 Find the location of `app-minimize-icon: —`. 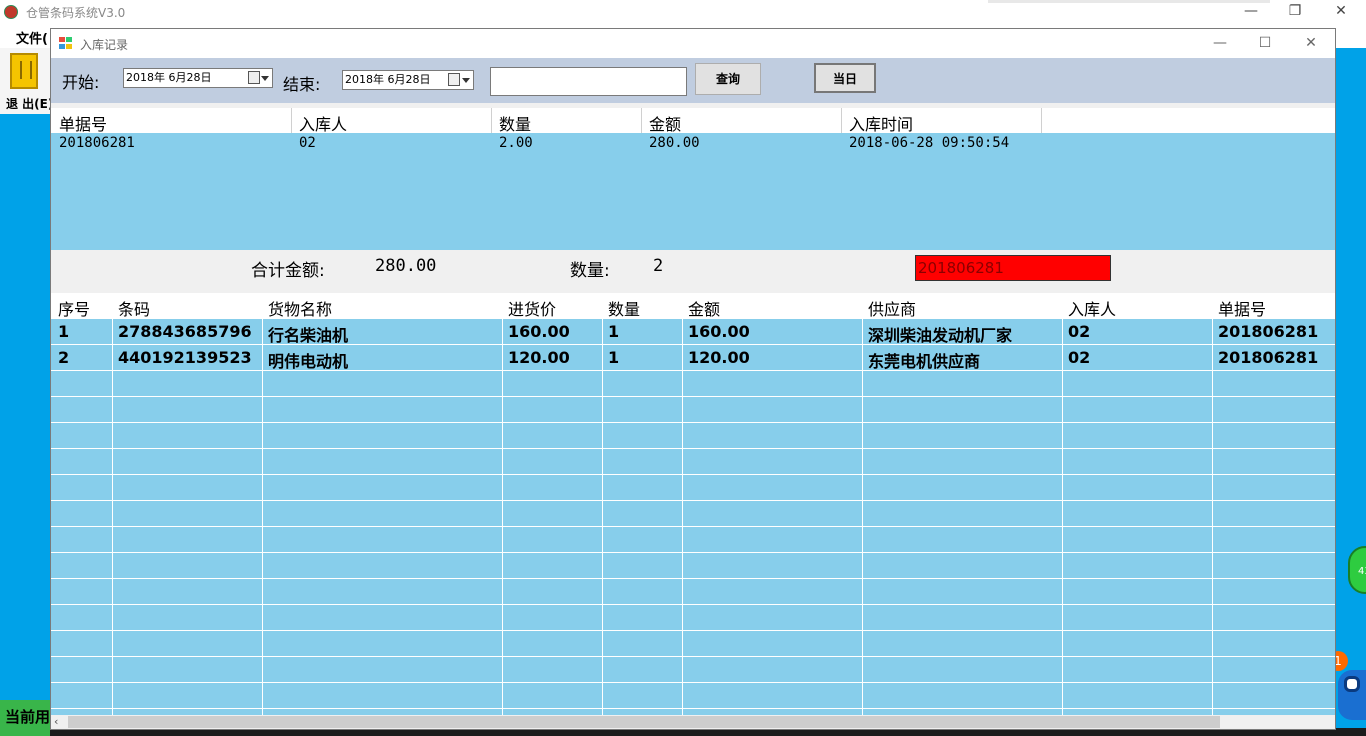

app-minimize-icon: — is located at coordinates (1251, 12).